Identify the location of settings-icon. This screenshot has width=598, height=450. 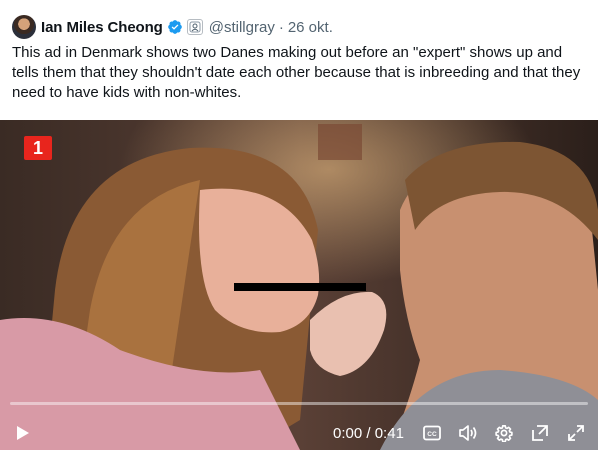
(504, 433).